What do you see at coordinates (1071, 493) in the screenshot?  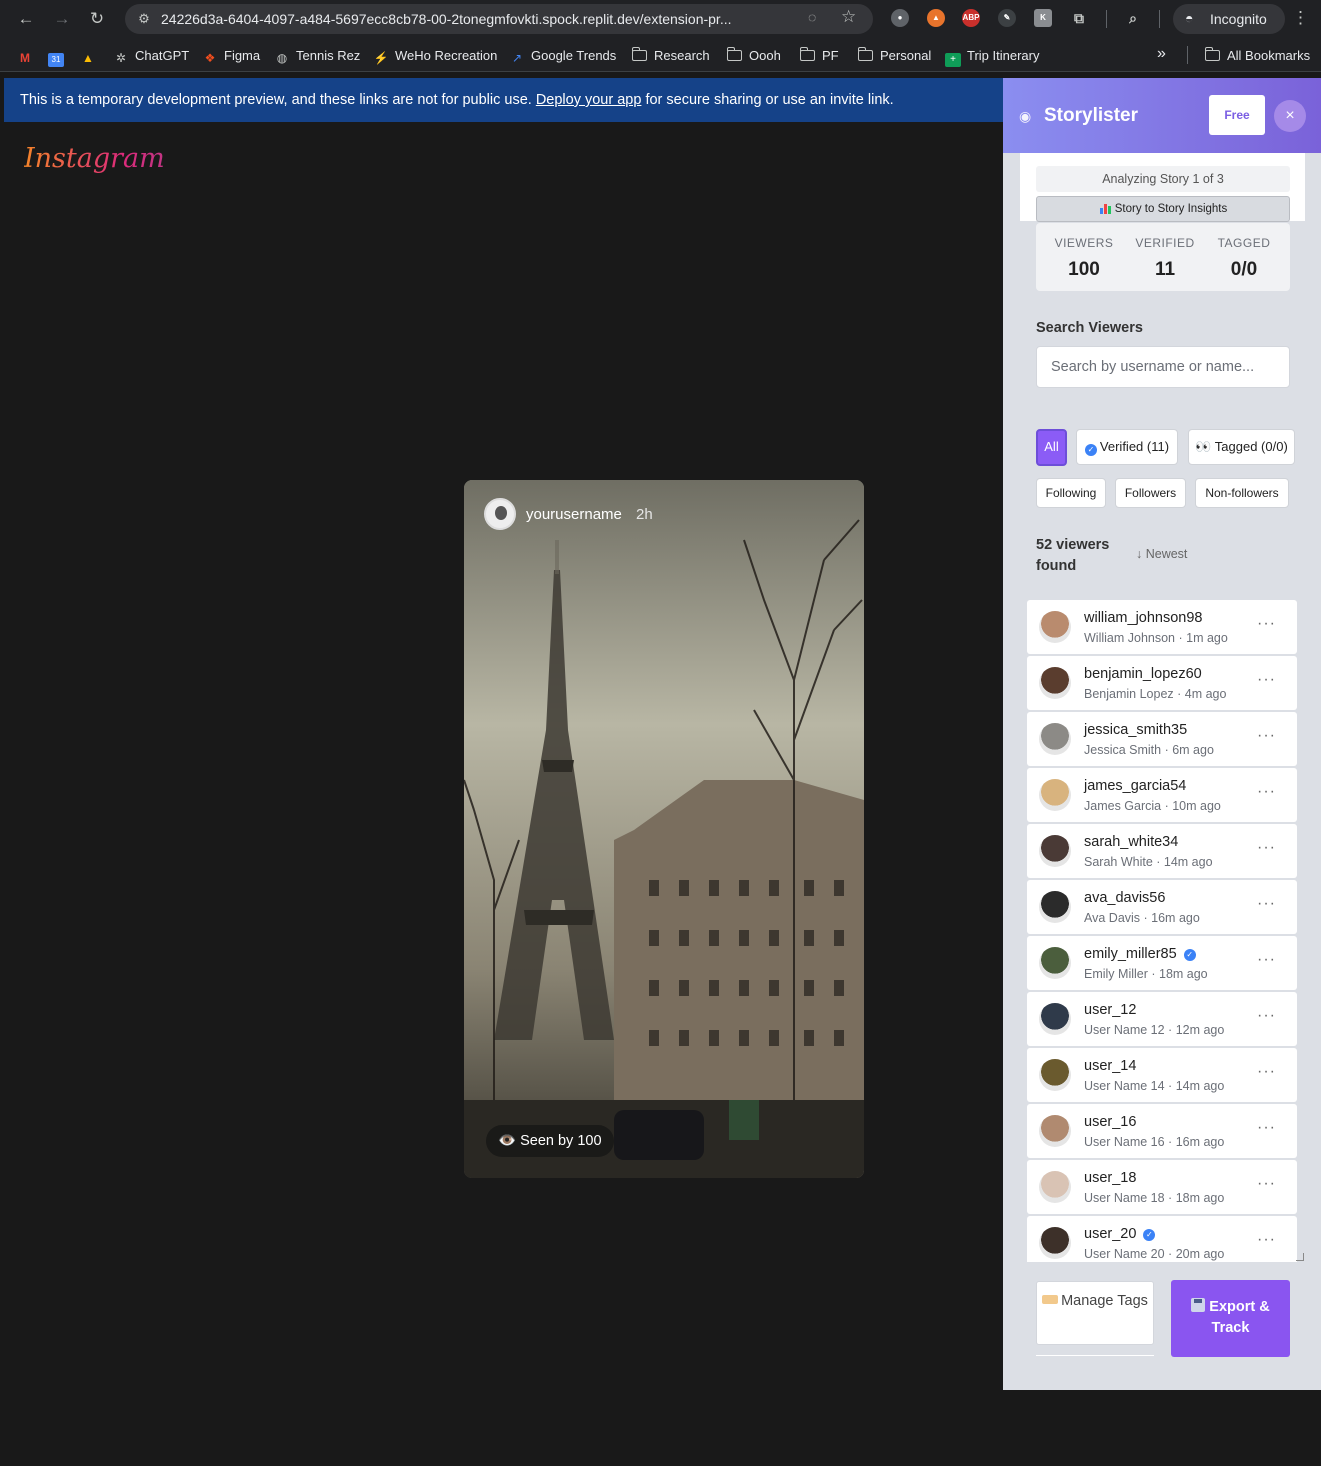 I see `filter-following-button: Following` at bounding box center [1071, 493].